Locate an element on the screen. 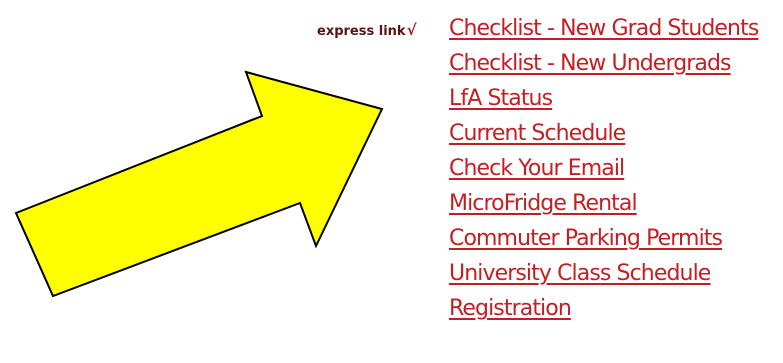 This screenshot has height=363, width=783. list-item: Checklist - New Grad Students is located at coordinates (604, 29).